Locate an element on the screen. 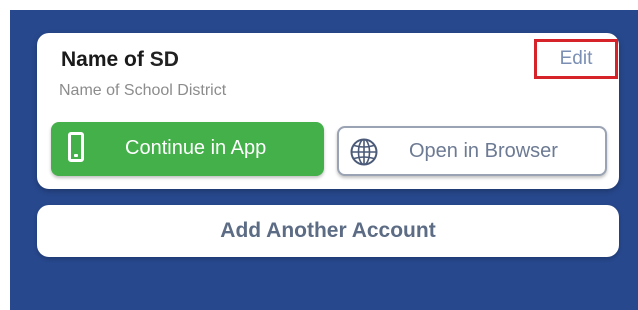  account-name-suffix: SD is located at coordinates (164, 59).